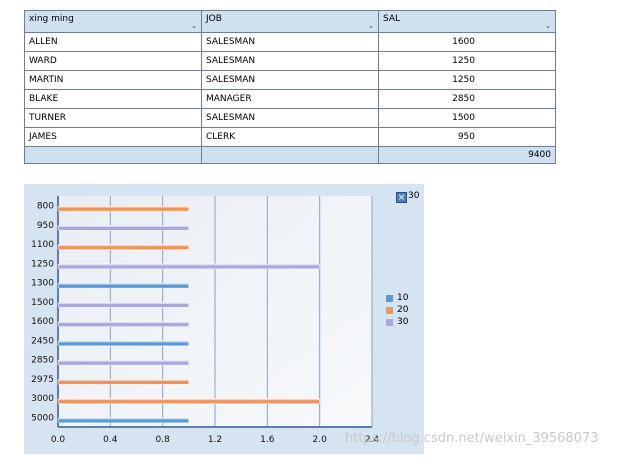  Describe the element at coordinates (472, 438) in the screenshot. I see `watermark: https://blog.csdn.net/weixin_39568073` at that location.